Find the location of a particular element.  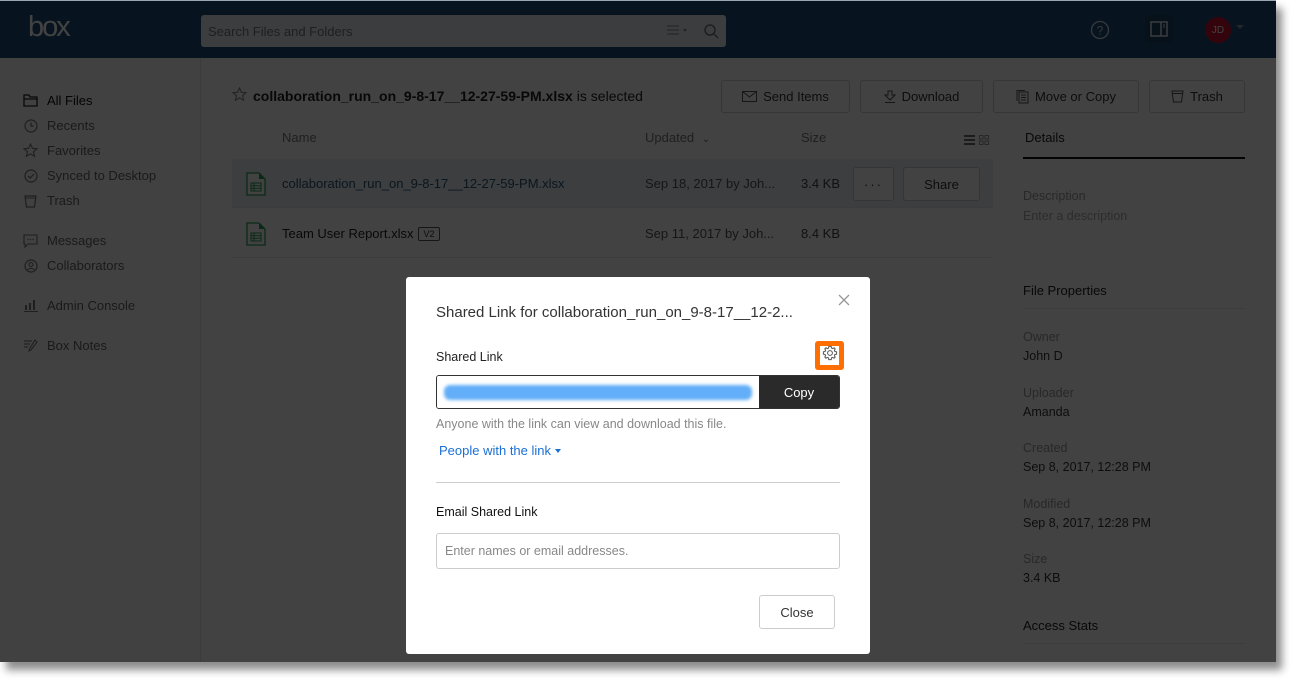

redacted-url is located at coordinates (598, 392).